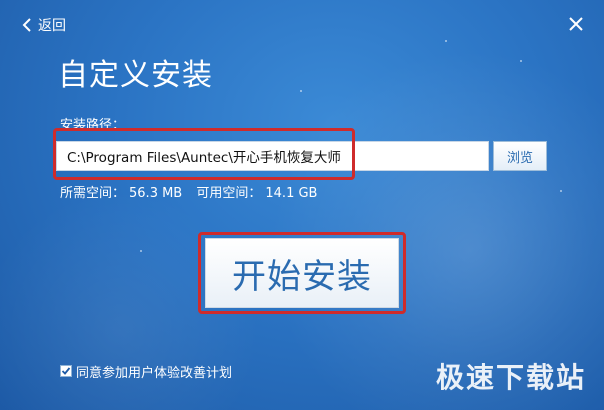  What do you see at coordinates (190, 191) in the screenshot?
I see `disk-space-info: 所需空间： 56.3 MB 可用空间： 14.1 GB` at bounding box center [190, 191].